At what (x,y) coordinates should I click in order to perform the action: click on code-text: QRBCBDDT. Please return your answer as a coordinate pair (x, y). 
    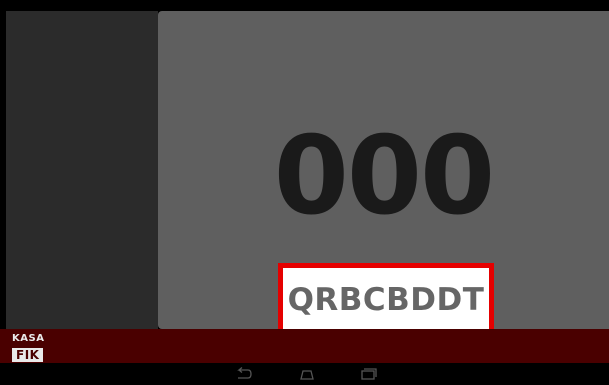
    Looking at the image, I should click on (386, 299).